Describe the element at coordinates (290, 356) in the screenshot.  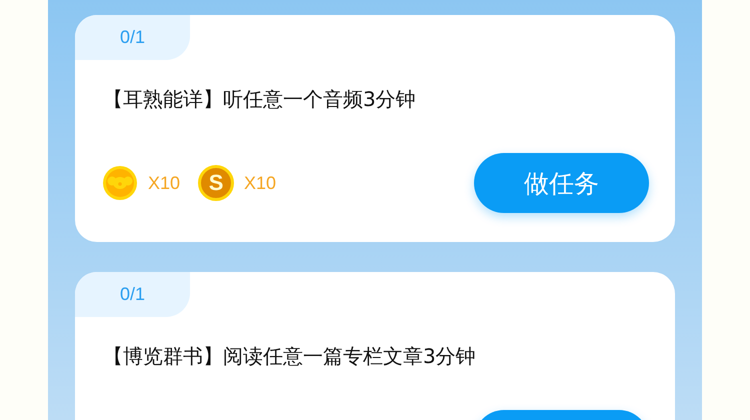
I see `task-title: 【博览群书】阅读任意一篇专栏文章3分钟` at that location.